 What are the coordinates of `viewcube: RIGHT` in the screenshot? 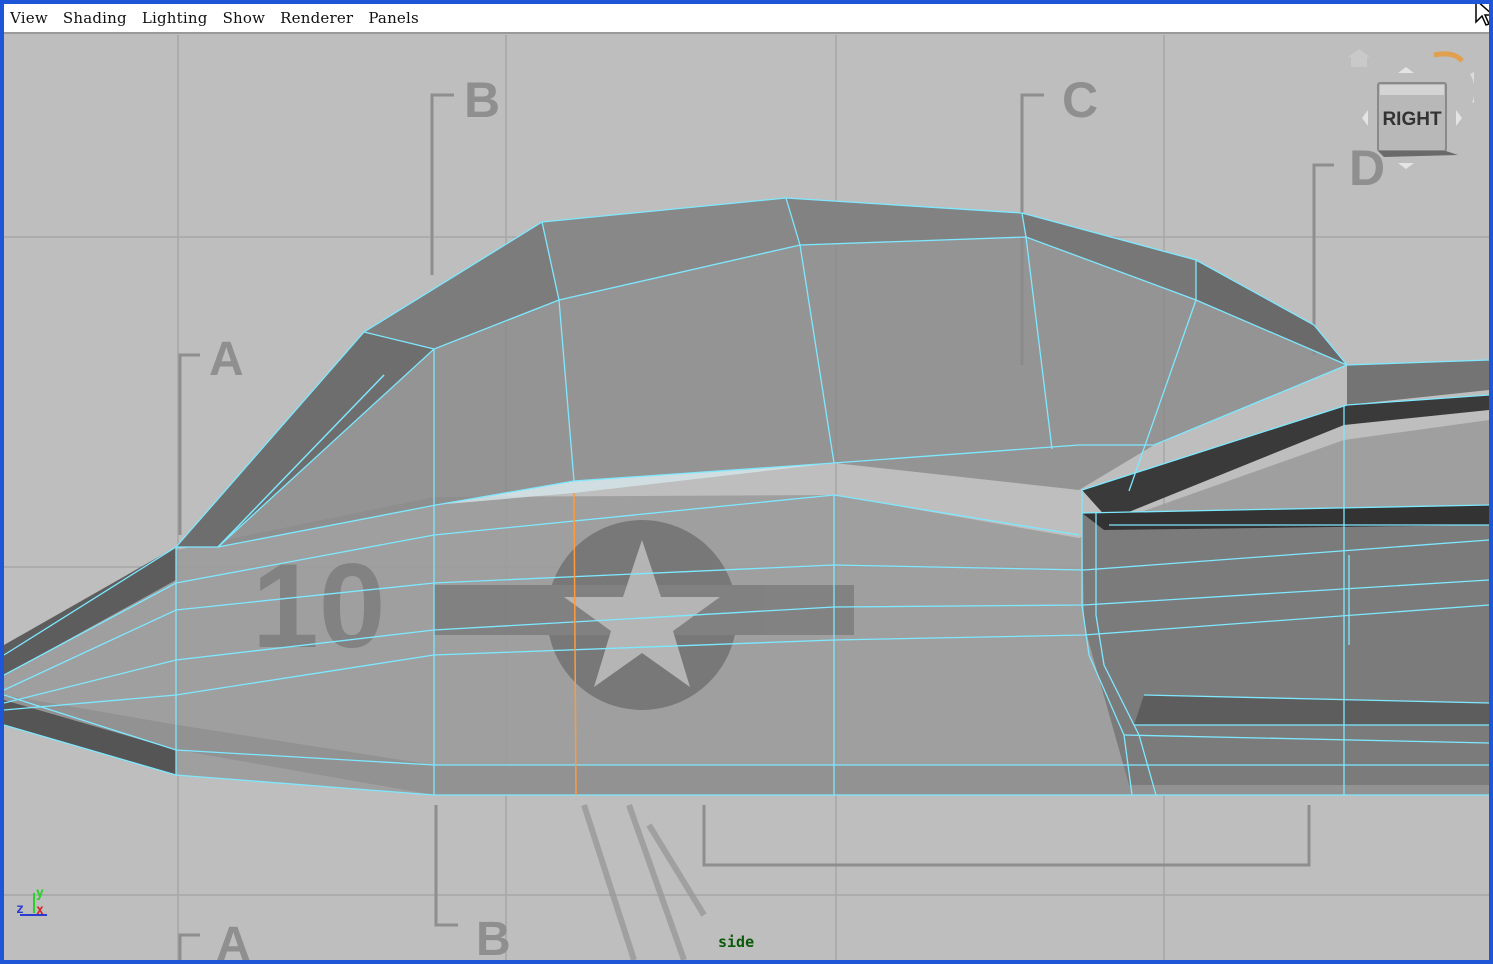 It's located at (1404, 113).